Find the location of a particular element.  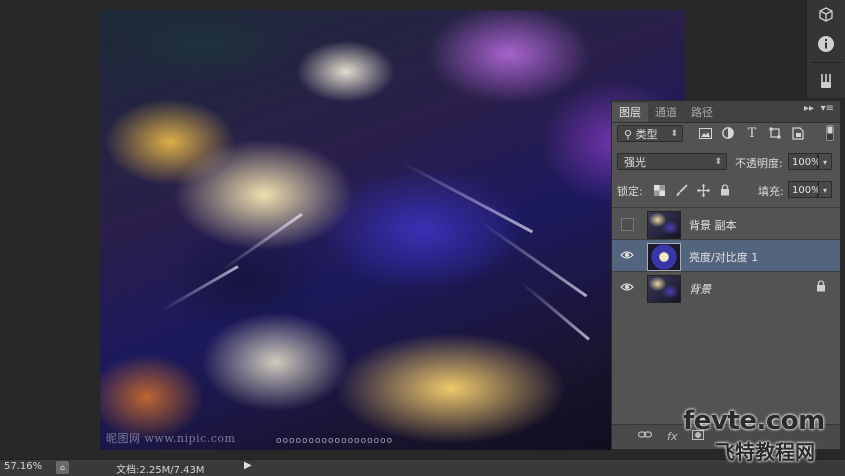

shape-filter-icon is located at coordinates (775, 133).